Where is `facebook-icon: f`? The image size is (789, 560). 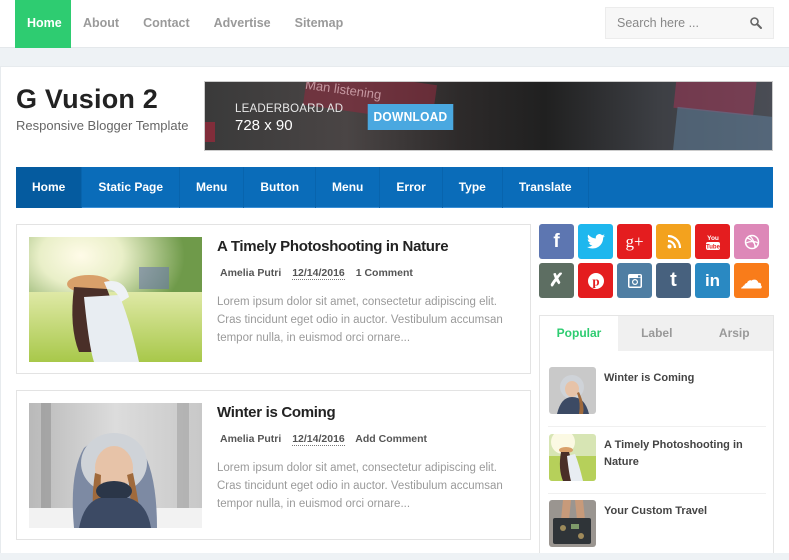
facebook-icon: f is located at coordinates (556, 241).